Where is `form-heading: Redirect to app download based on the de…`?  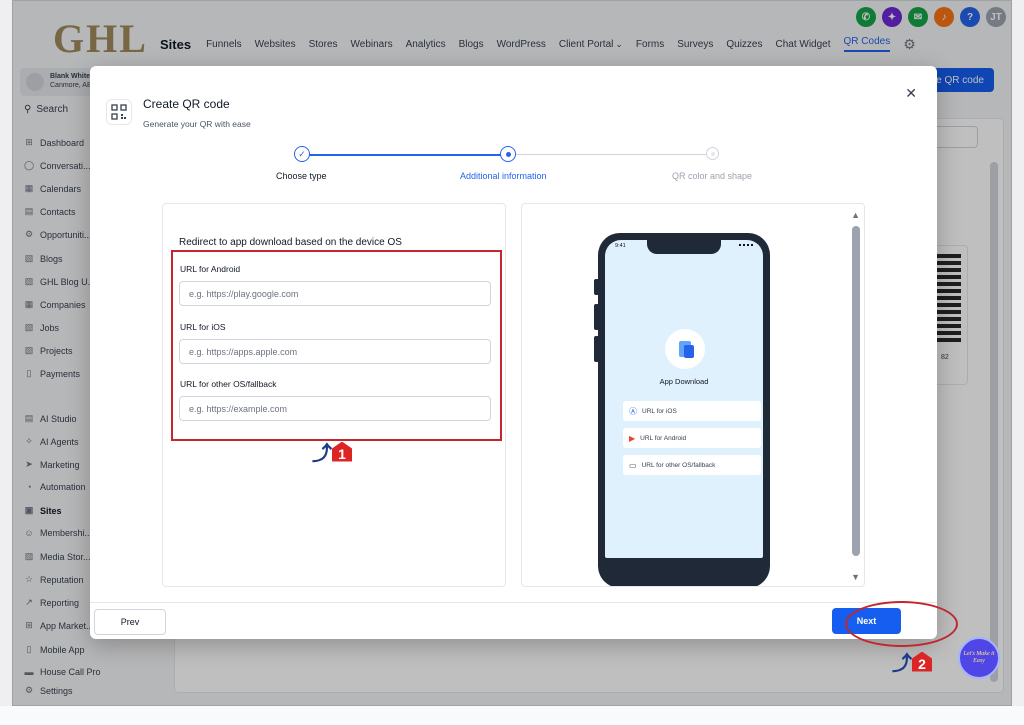
form-heading: Redirect to app download based on the de… is located at coordinates (290, 242).